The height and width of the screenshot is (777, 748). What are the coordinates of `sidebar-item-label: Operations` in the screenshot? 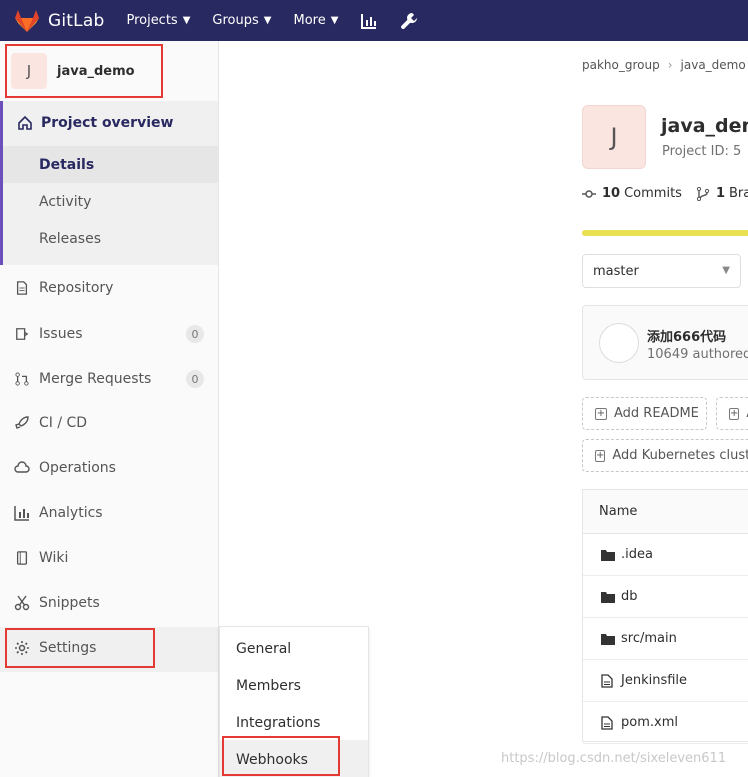 It's located at (77, 468).